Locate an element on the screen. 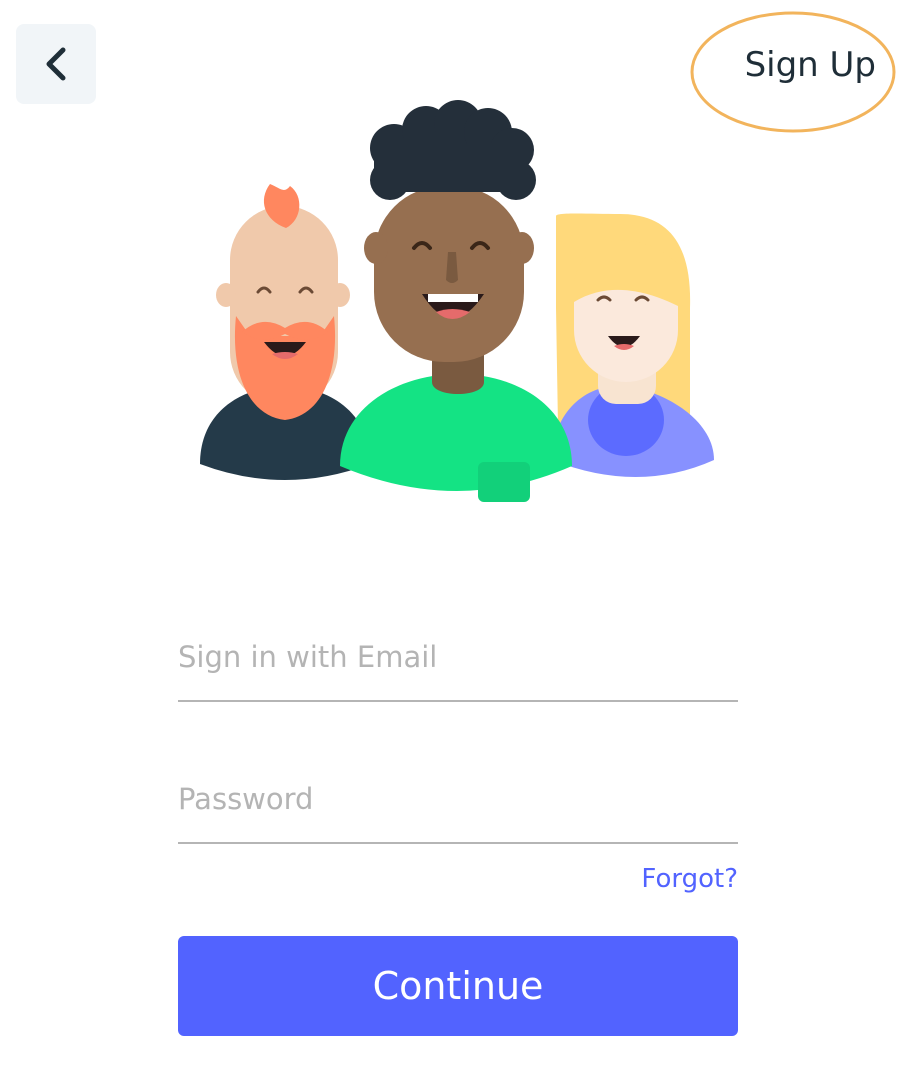 This screenshot has height=1088, width=908. curly-hair-man-figure is located at coordinates (456, 301).